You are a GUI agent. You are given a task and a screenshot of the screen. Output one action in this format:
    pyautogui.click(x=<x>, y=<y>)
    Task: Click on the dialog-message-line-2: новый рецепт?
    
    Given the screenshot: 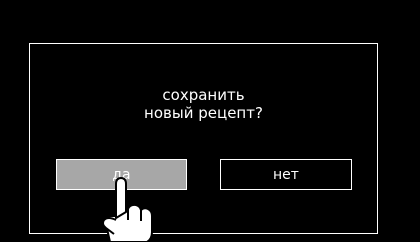 What is the action you would take?
    pyautogui.click(x=203, y=113)
    